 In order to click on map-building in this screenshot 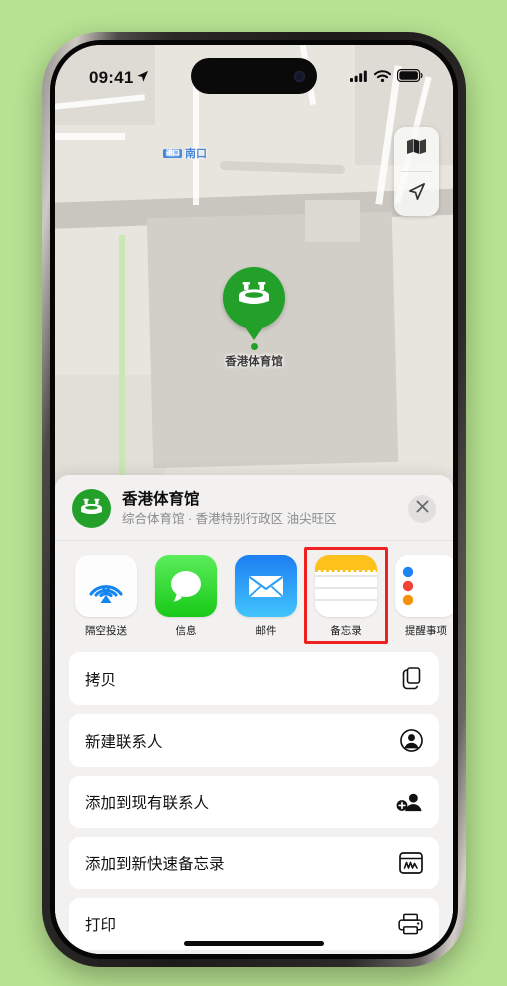, I will do `click(332, 221)`.